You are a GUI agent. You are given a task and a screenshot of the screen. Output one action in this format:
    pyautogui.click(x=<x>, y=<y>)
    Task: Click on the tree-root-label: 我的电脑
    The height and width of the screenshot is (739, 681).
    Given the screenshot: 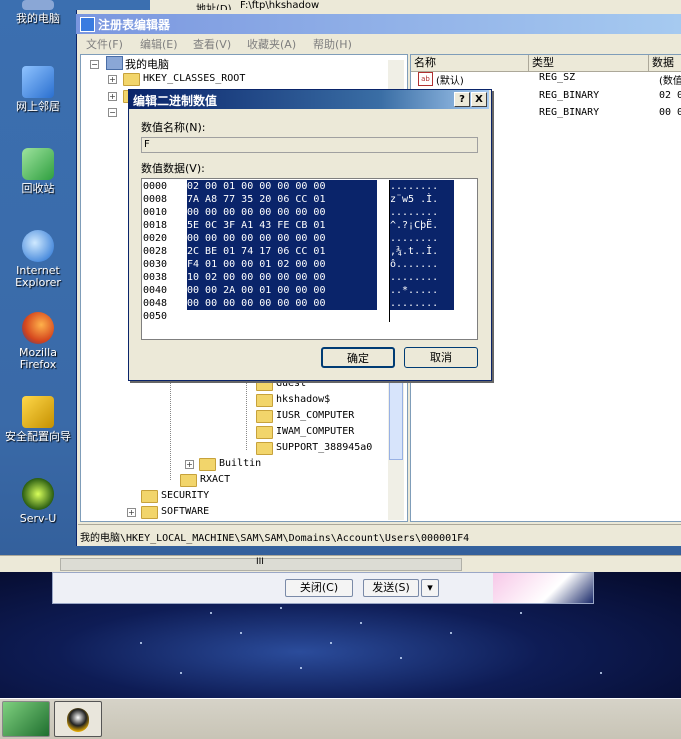 What is the action you would take?
    pyautogui.click(x=147, y=64)
    